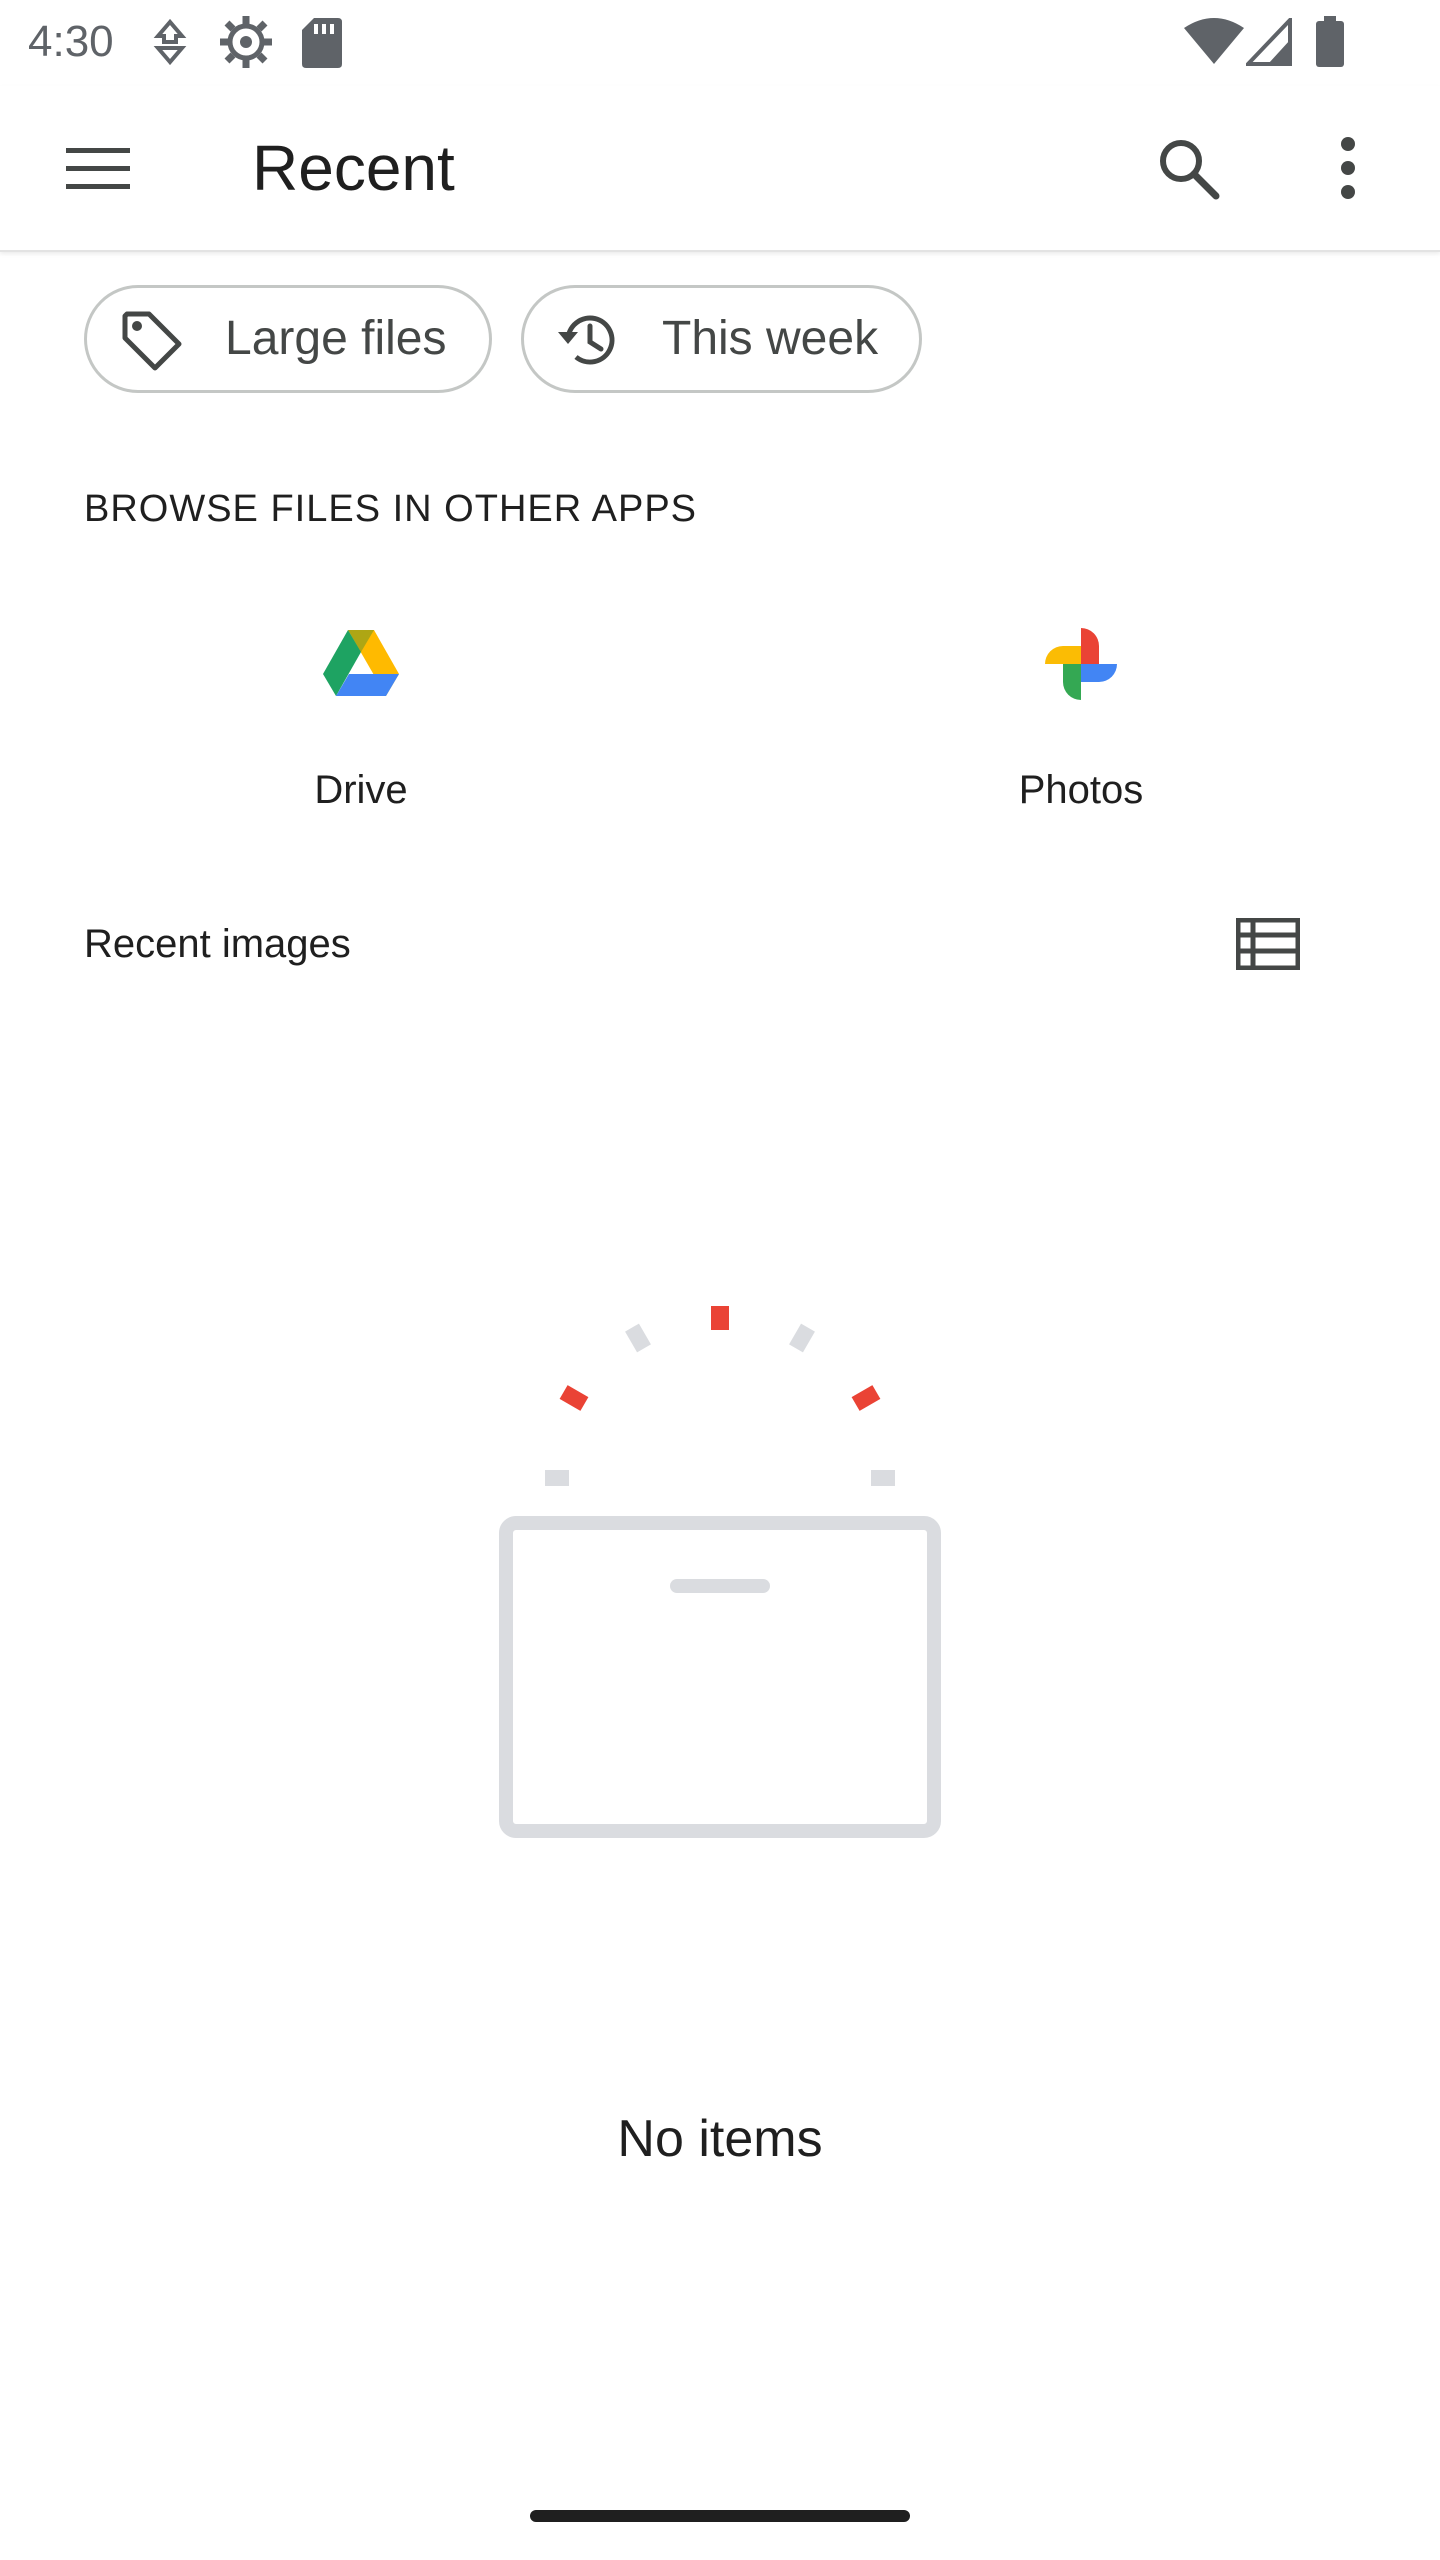 The image size is (1440, 2560). Describe the element at coordinates (1081, 664) in the screenshot. I see `google-photos-icon` at that location.